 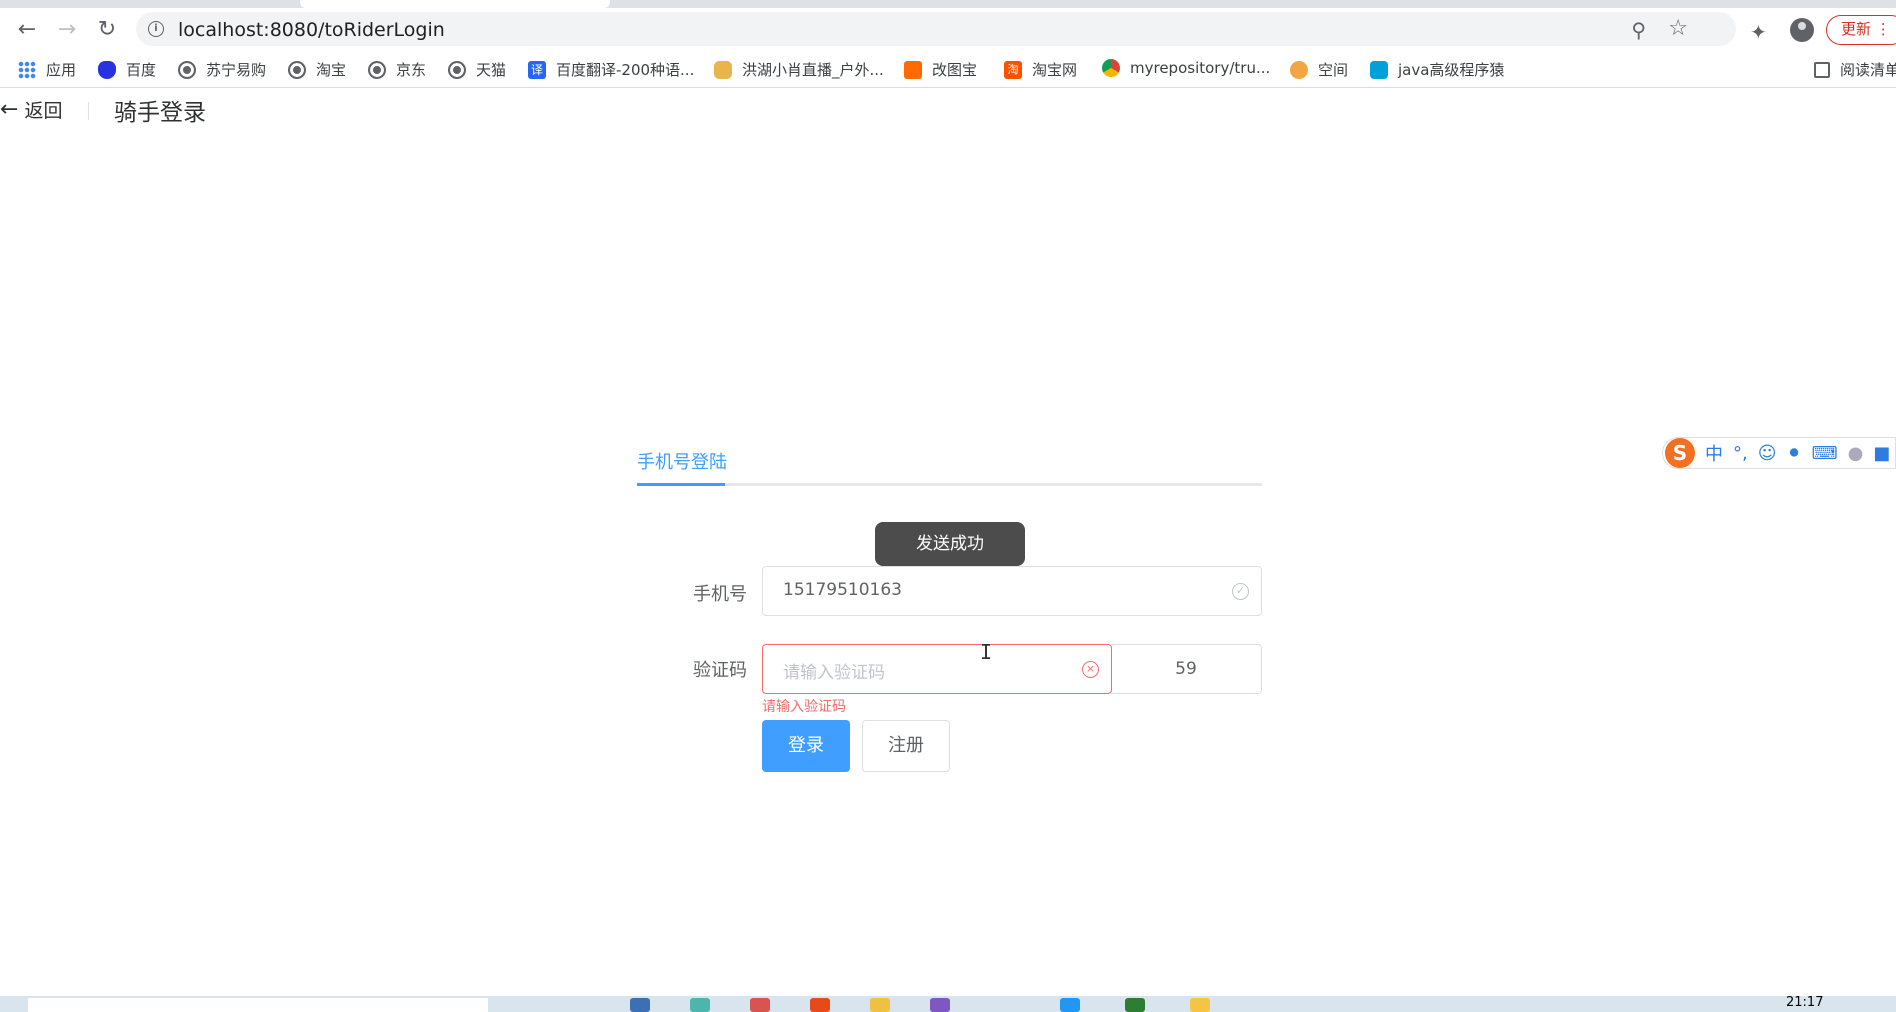 What do you see at coordinates (1825, 453) in the screenshot?
I see `keyboard-icon: ⌨` at bounding box center [1825, 453].